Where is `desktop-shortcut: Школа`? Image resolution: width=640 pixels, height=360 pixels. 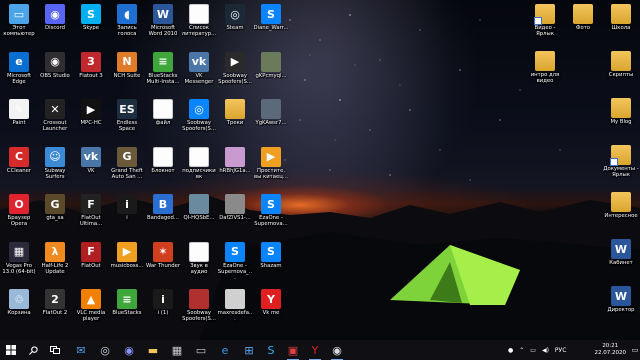
desktop-shortcut: Школа is located at coordinates (621, 17).